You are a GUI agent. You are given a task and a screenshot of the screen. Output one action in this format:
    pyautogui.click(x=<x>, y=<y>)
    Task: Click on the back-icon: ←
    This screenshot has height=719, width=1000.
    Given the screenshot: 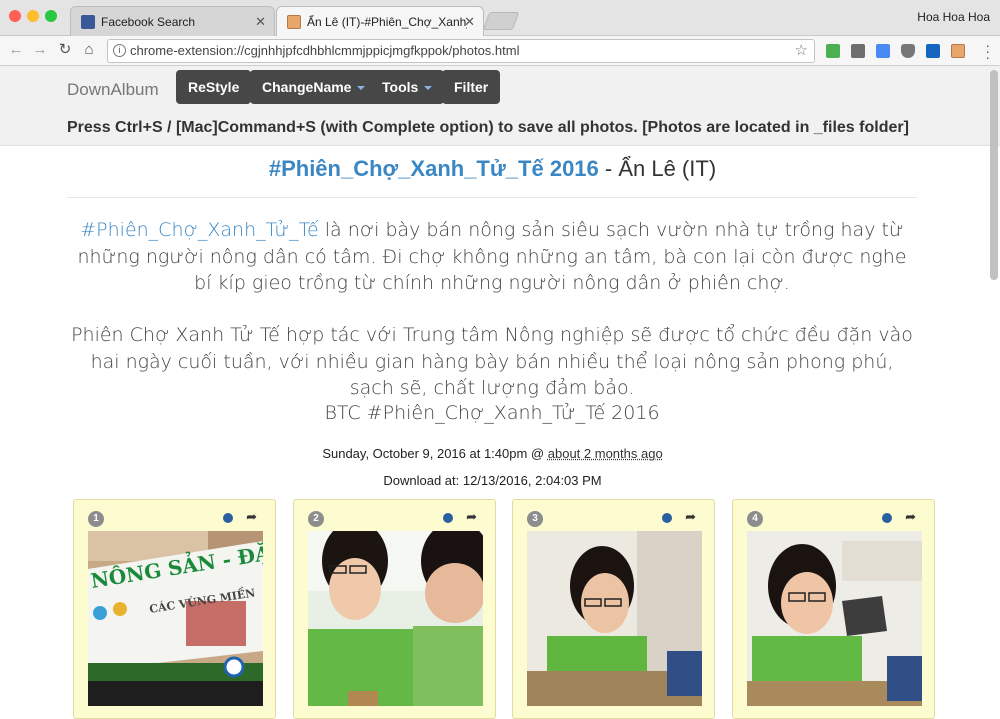 What is the action you would take?
    pyautogui.click(x=16, y=50)
    